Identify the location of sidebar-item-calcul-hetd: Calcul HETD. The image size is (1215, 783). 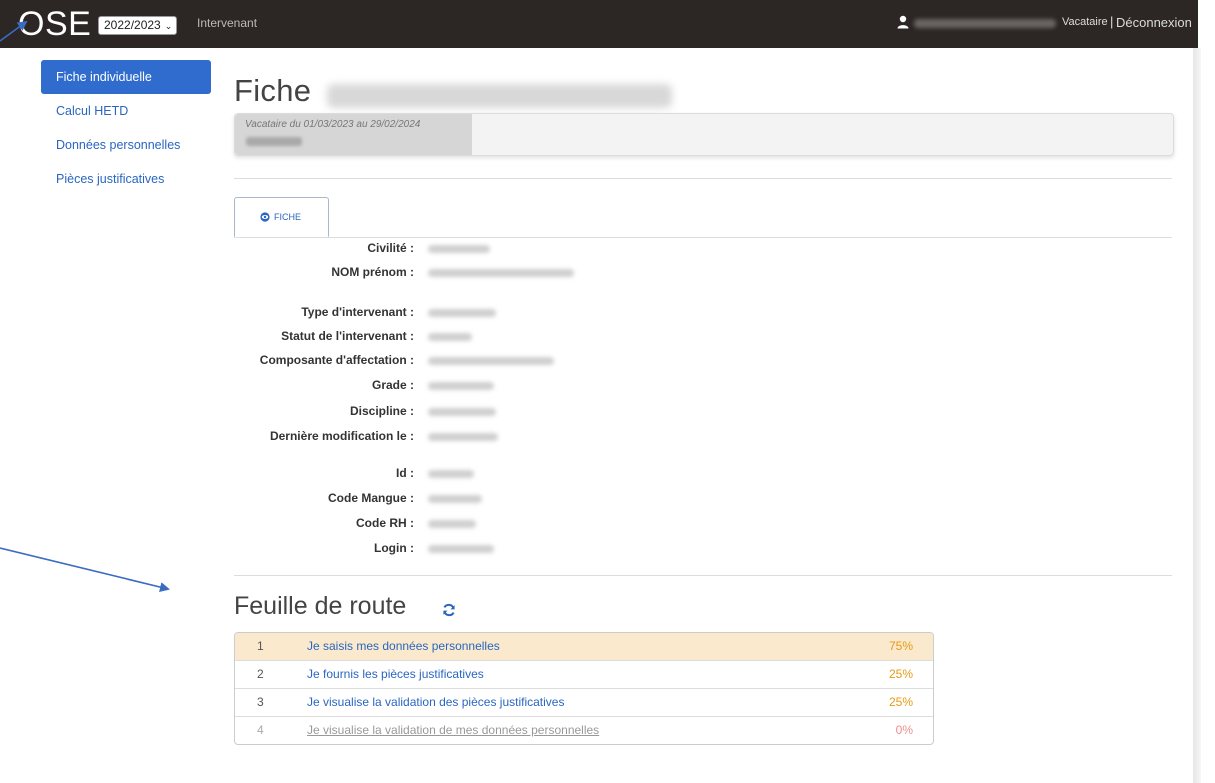
(126, 111).